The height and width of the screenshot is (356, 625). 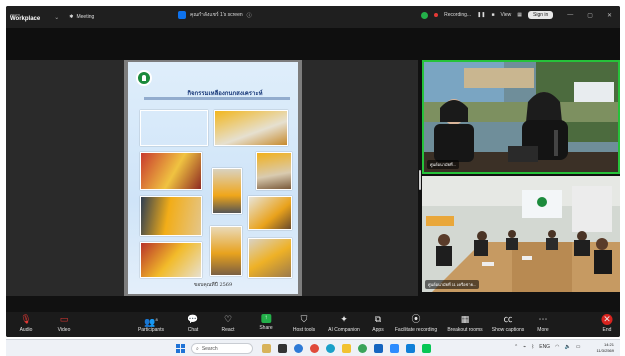 What do you see at coordinates (378, 348) in the screenshot?
I see `outlook-icon` at bounding box center [378, 348].